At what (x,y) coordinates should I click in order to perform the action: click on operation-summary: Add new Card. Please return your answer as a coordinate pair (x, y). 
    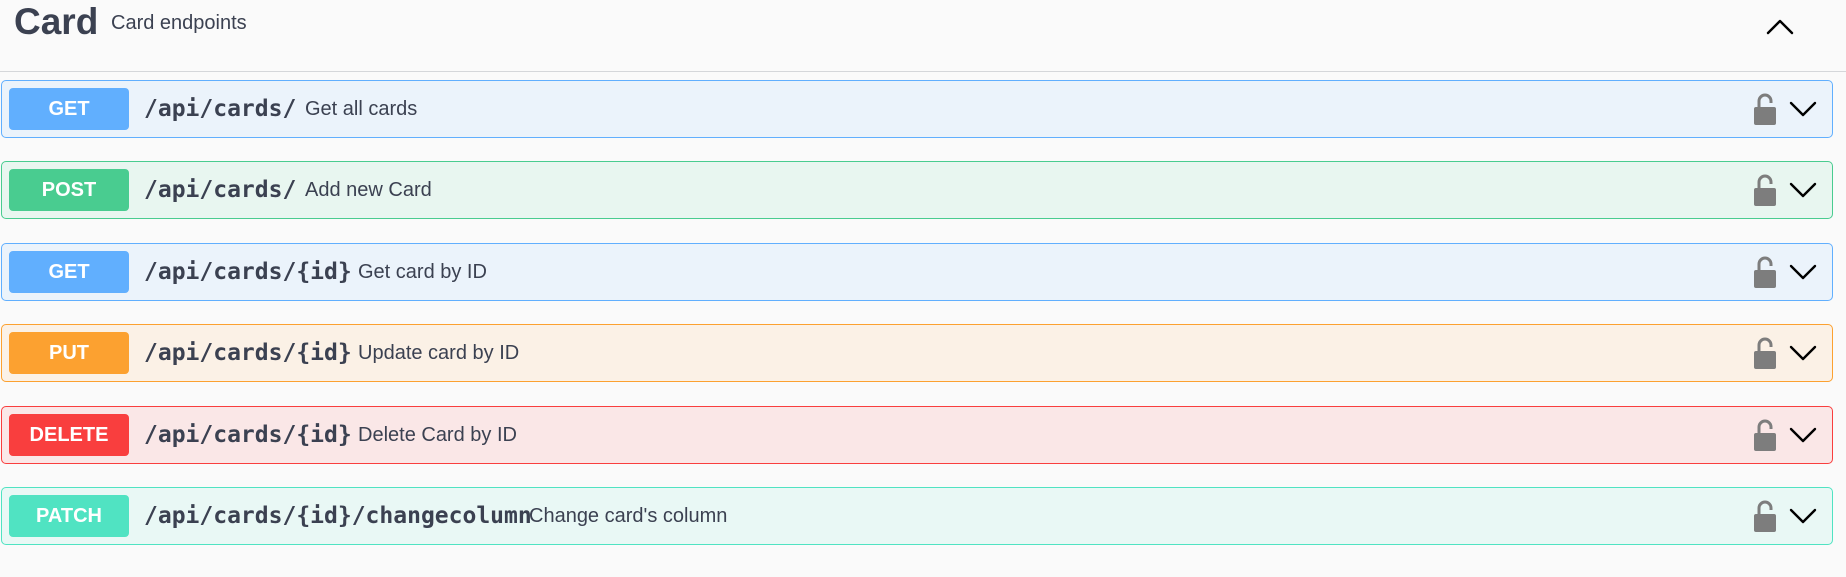
    Looking at the image, I should click on (368, 190).